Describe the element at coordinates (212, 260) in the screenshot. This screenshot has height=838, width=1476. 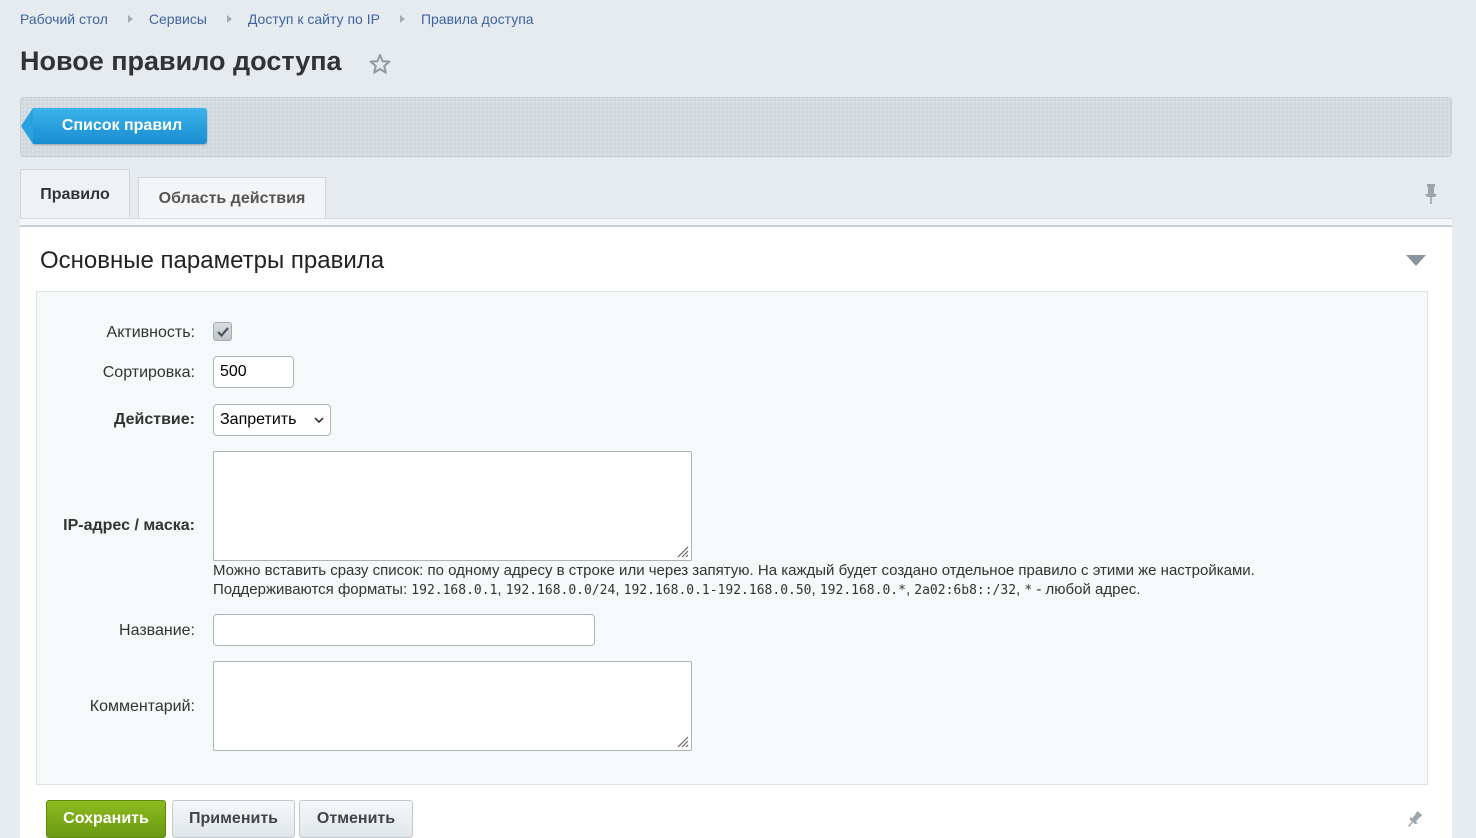
I see `section-title: Основные параметры правила` at that location.